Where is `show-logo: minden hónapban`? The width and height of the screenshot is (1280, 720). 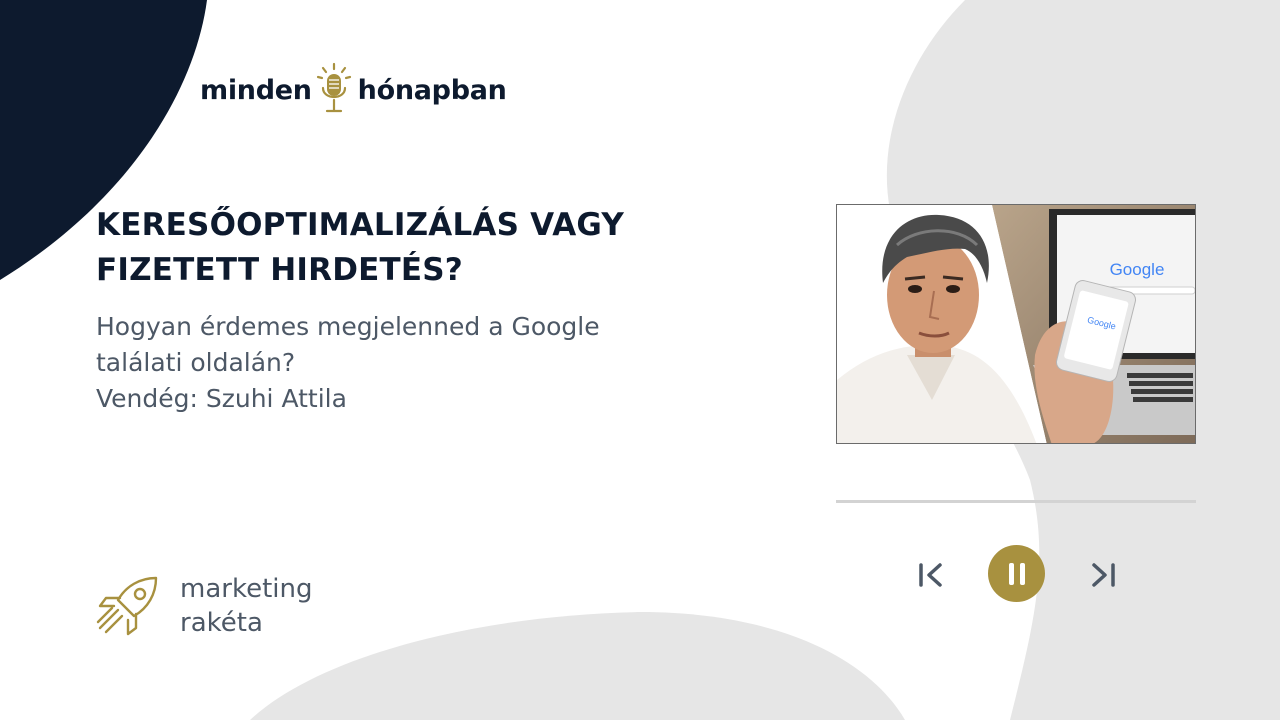
show-logo: minden hónapban is located at coordinates (353, 90).